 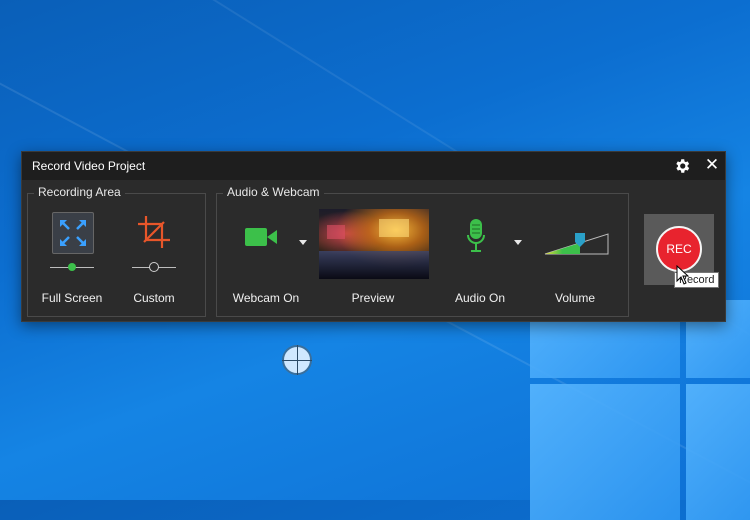 I want to click on crop-icon, so click(x=154, y=232).